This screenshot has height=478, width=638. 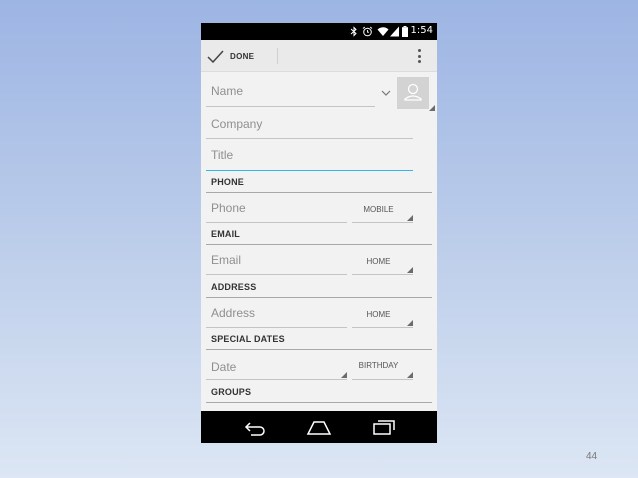 I want to click on date-type-spinner: BIRTHDAY, so click(x=382, y=367).